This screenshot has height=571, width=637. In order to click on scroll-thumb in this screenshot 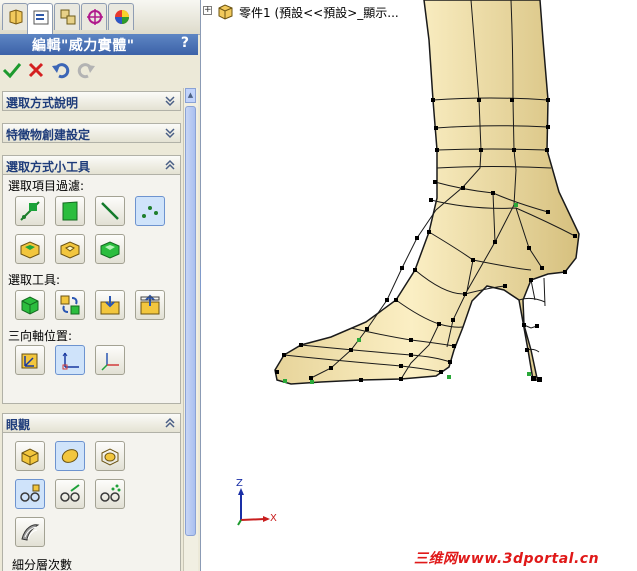, I will do `click(190, 321)`.